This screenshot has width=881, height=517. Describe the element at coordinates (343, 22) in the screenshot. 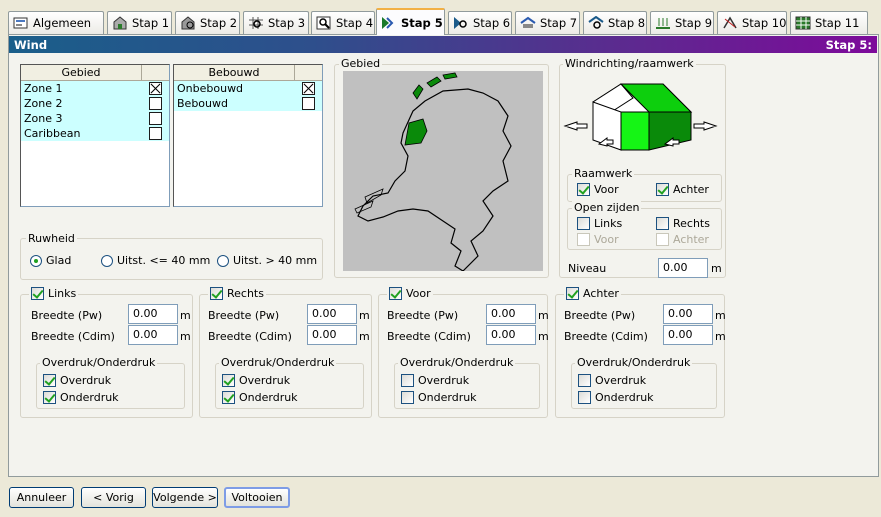

I see `tab-stap-4: Stap 4` at that location.